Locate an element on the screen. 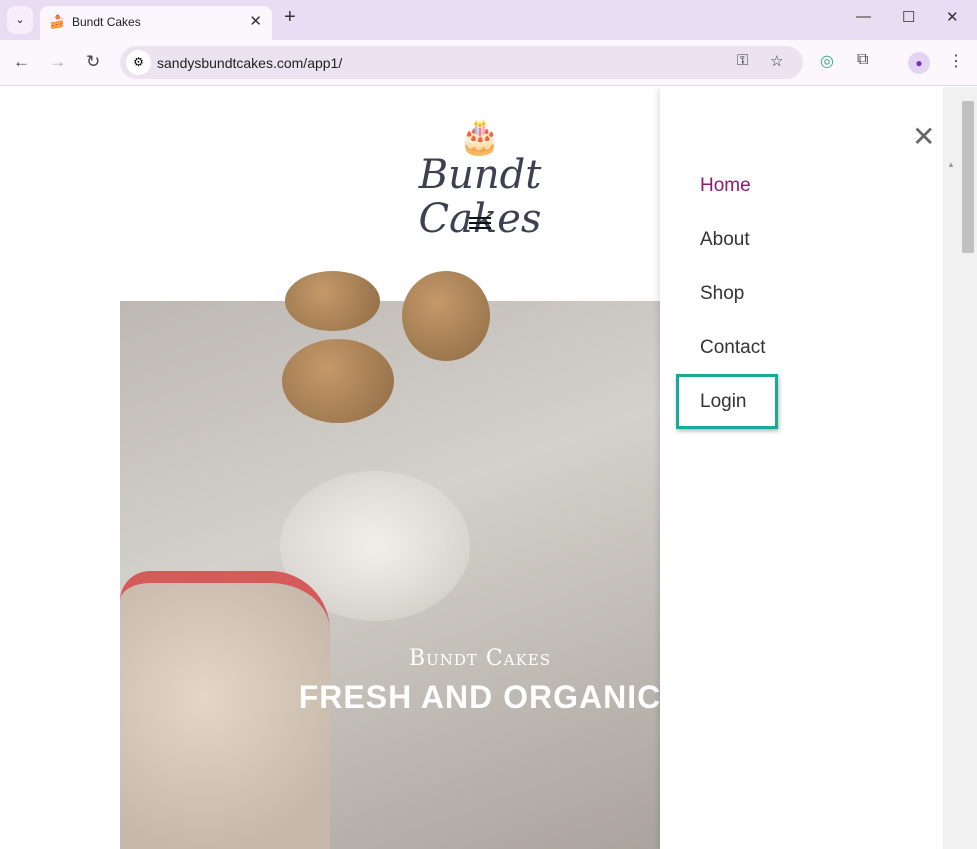  scrollbar-thumb is located at coordinates (968, 177).